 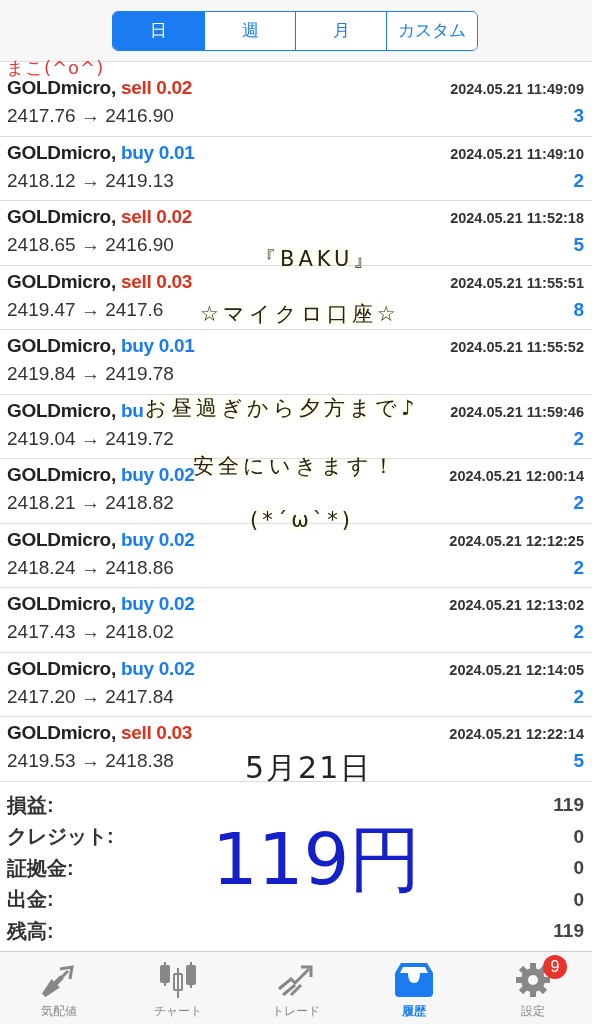 What do you see at coordinates (85, 309) in the screenshot?
I see `deal-prices: 2419.47 → 2417.6` at bounding box center [85, 309].